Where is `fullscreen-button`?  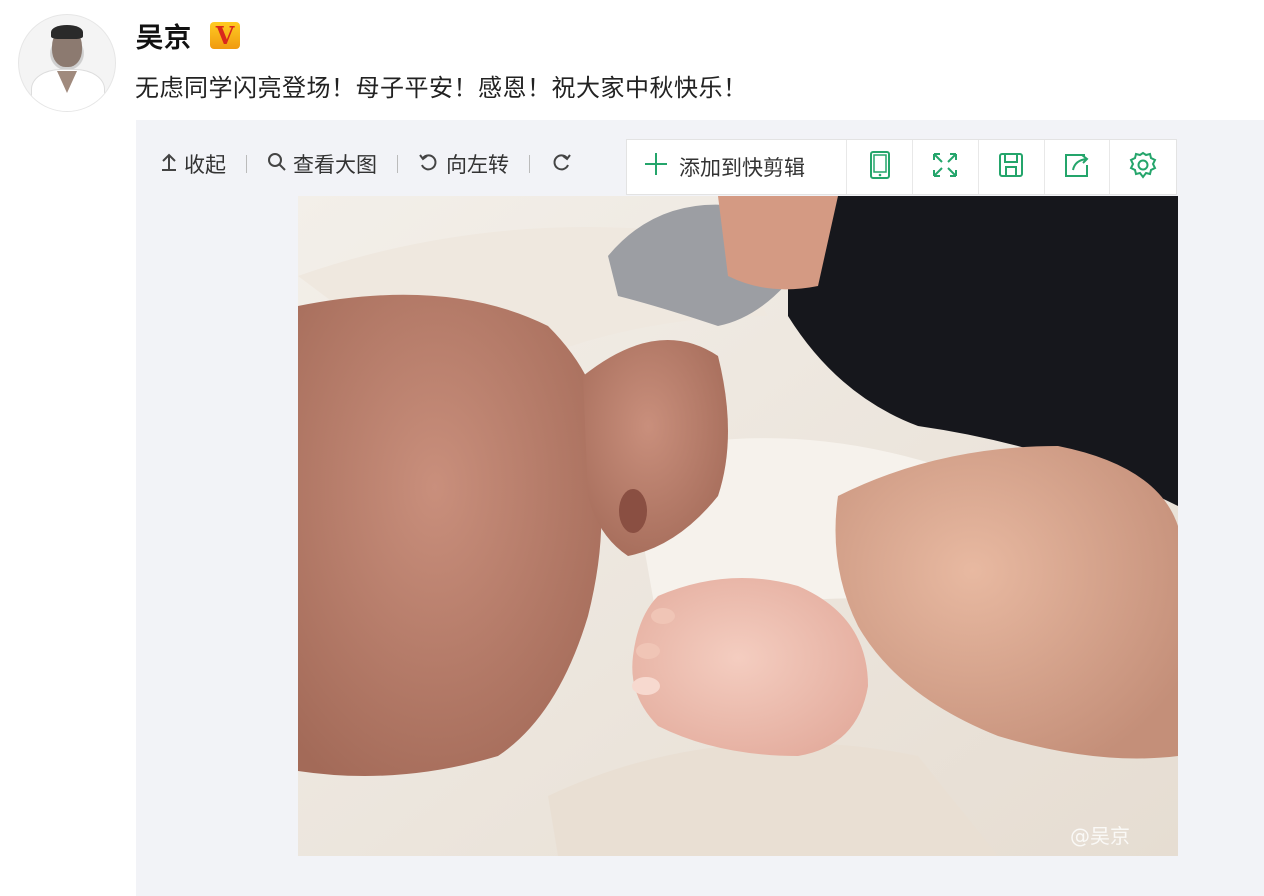
fullscreen-button is located at coordinates (946, 167).